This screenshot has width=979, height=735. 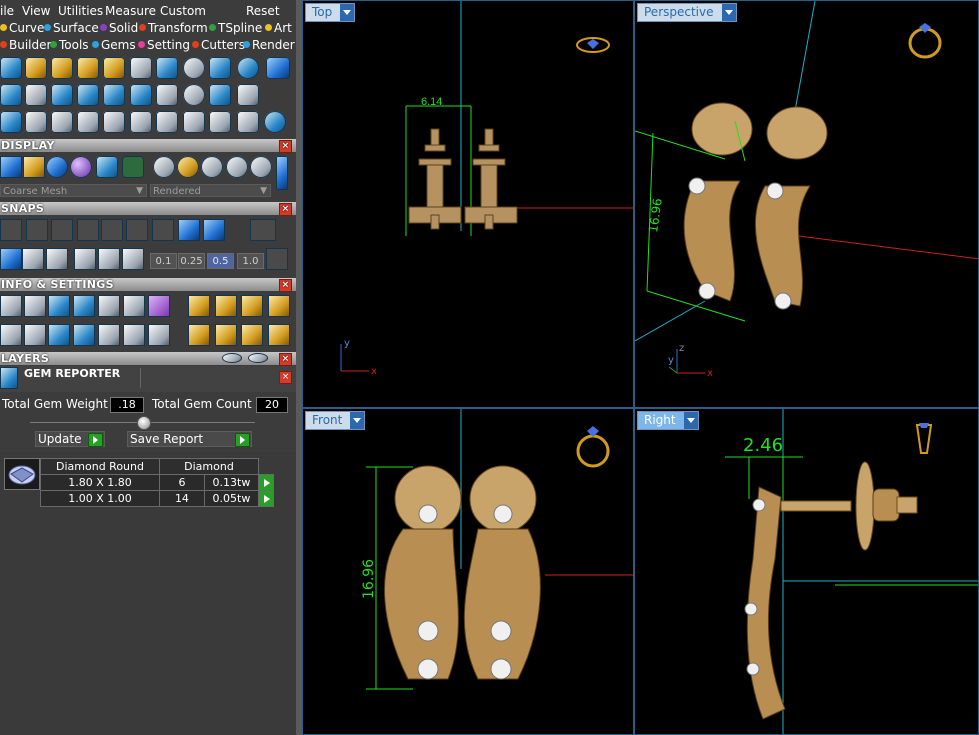 What do you see at coordinates (188, 167) in the screenshot?
I see `gold-sphere-icon` at bounding box center [188, 167].